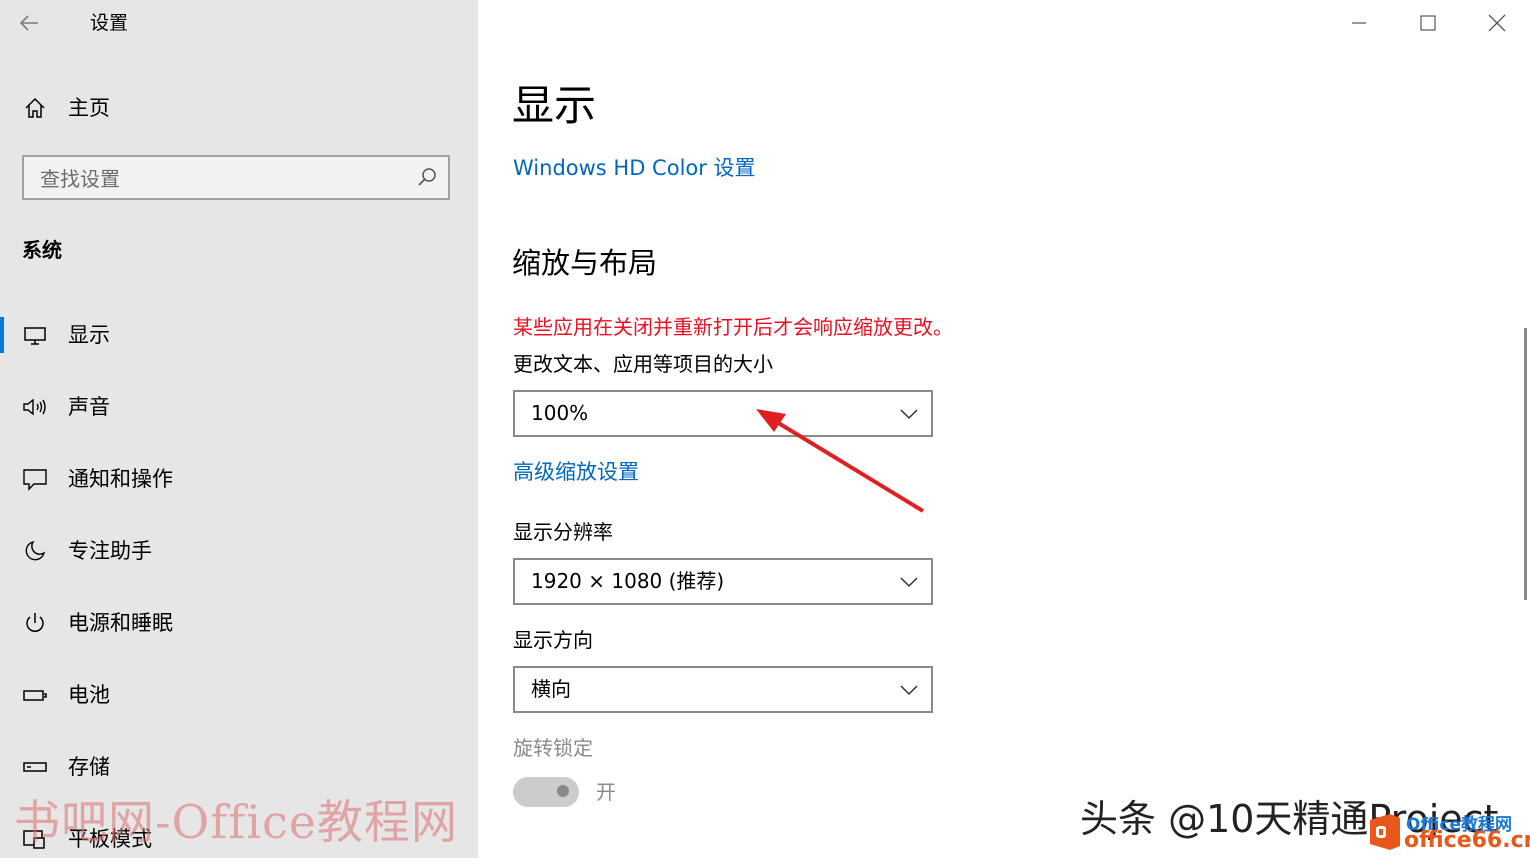 The width and height of the screenshot is (1530, 859). Describe the element at coordinates (546, 792) in the screenshot. I see `rotation-lock-toggle` at that location.